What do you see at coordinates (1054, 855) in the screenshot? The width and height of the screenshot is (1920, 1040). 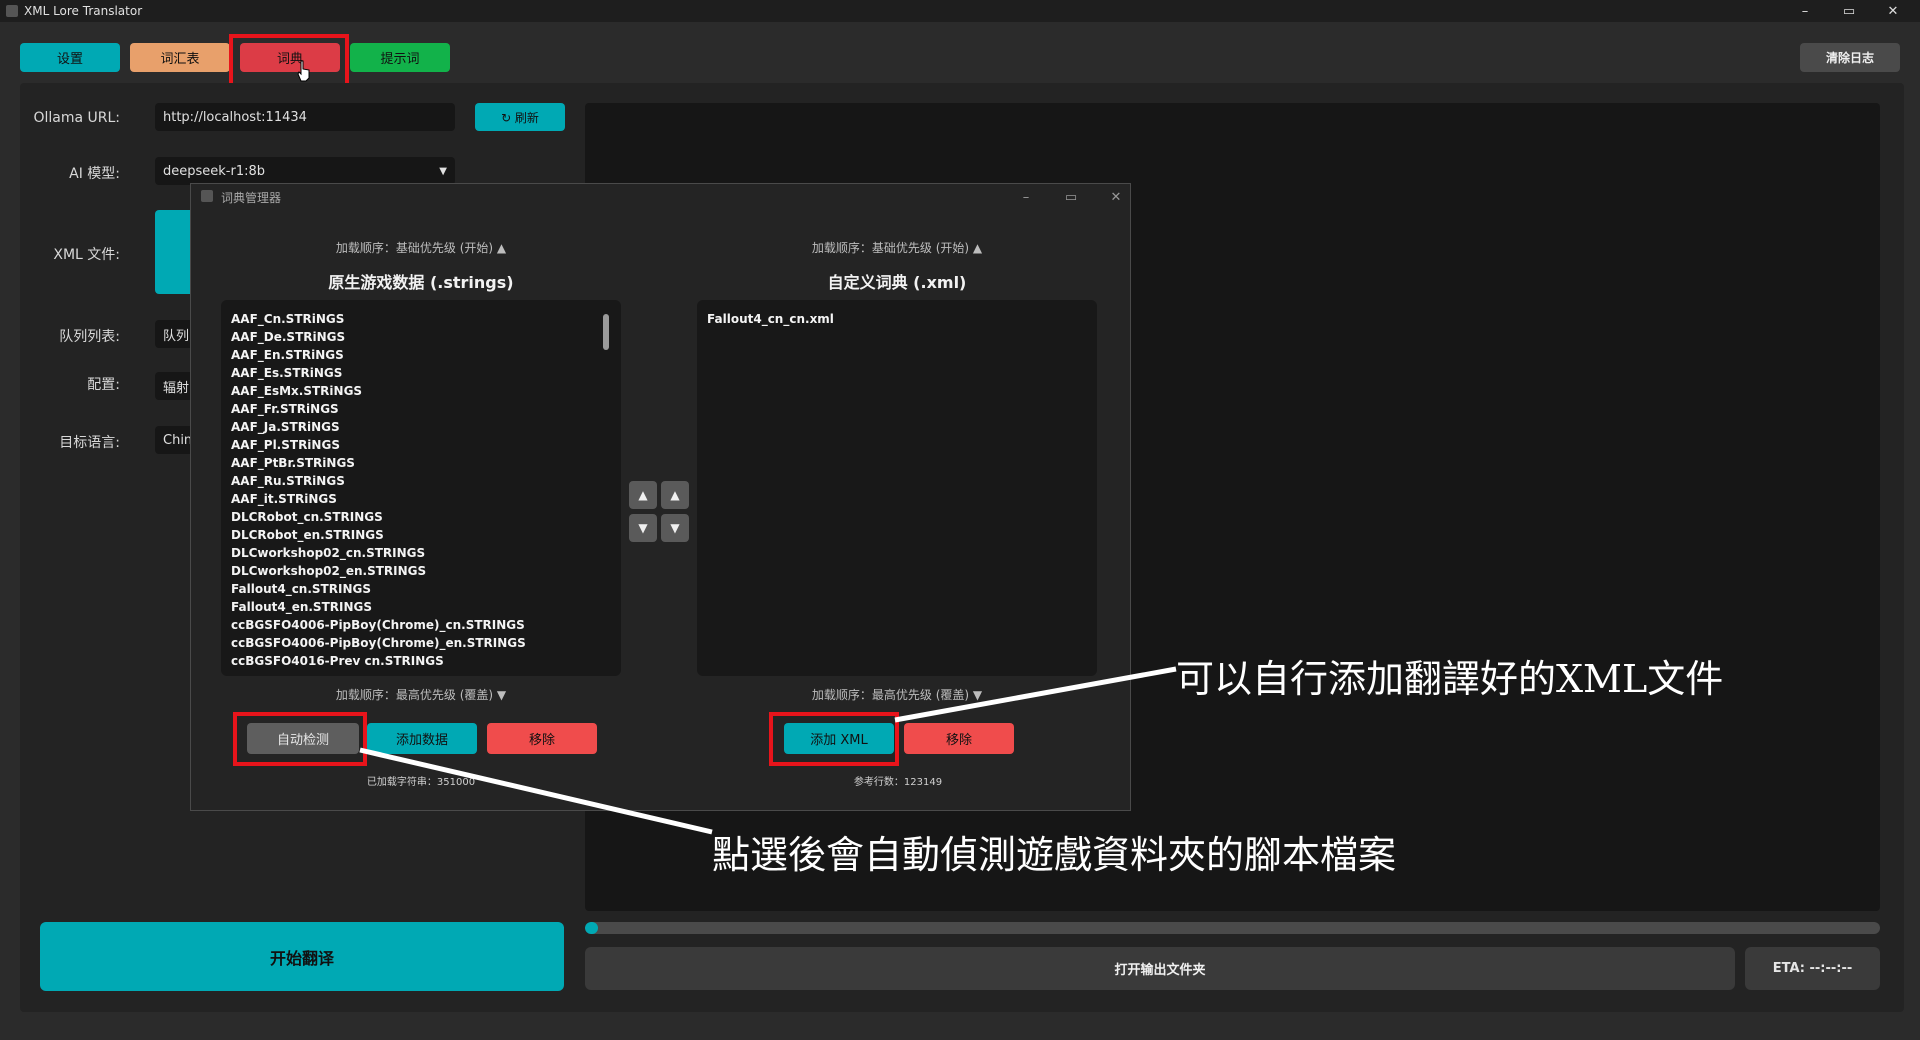 I see `detect-annotation-text: 點選後會自動偵測遊戲資料夾的腳本檔案` at bounding box center [1054, 855].